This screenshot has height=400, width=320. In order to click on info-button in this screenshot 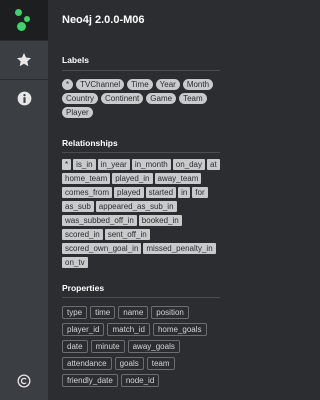, I will do `click(24, 98)`.